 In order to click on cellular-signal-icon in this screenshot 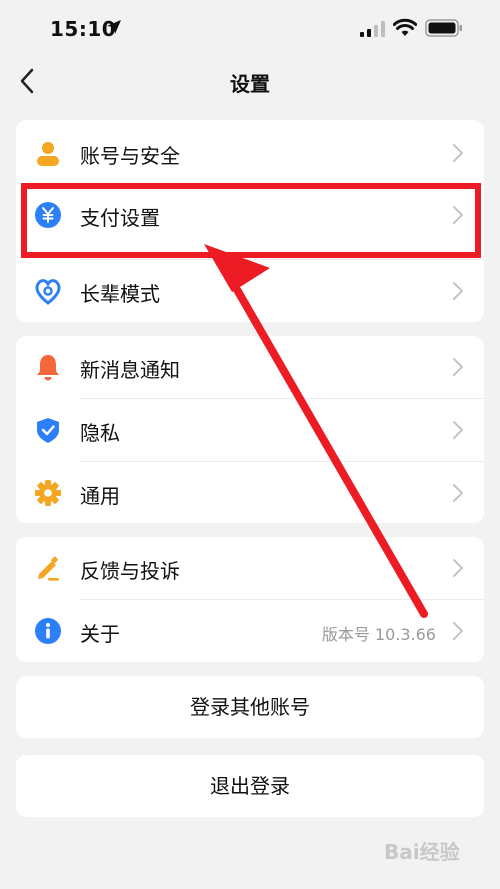, I will do `click(372, 29)`.